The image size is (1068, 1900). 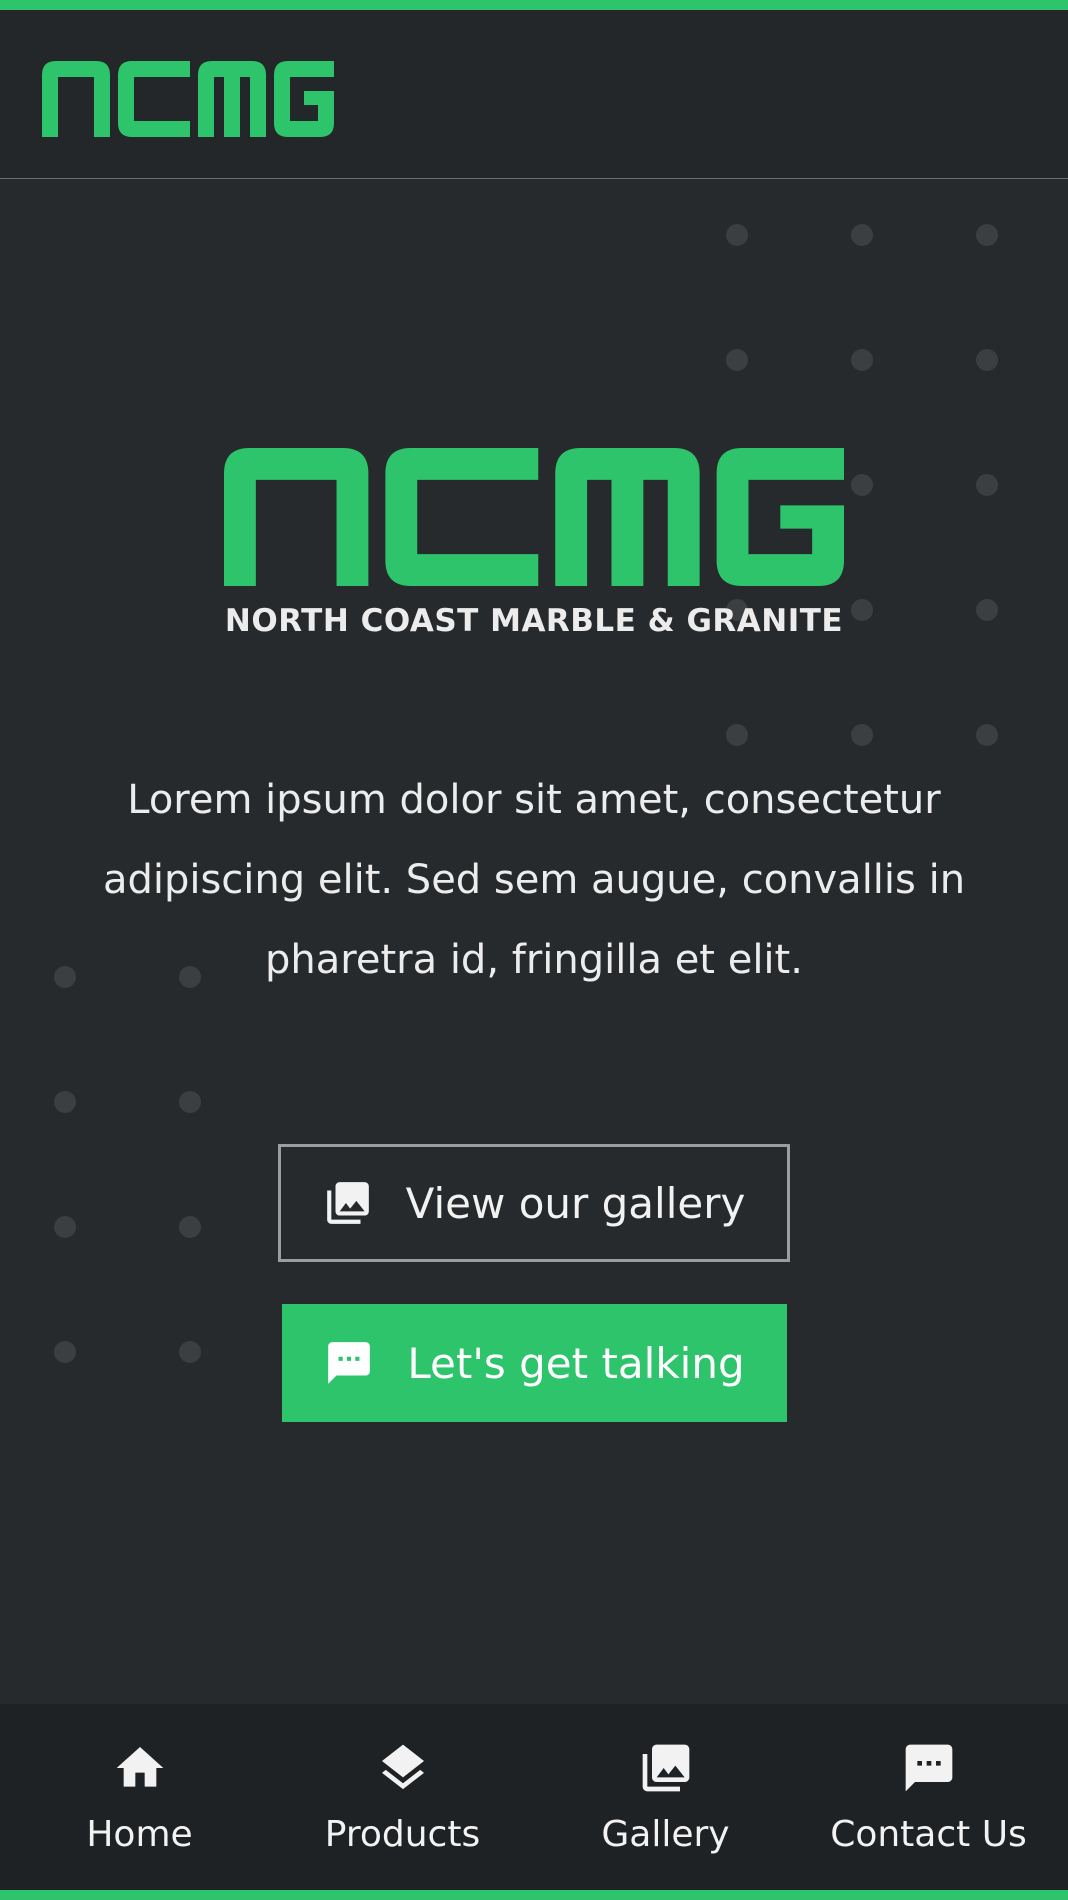 What do you see at coordinates (928, 1834) in the screenshot?
I see `nav-item-label: Contact Us` at bounding box center [928, 1834].